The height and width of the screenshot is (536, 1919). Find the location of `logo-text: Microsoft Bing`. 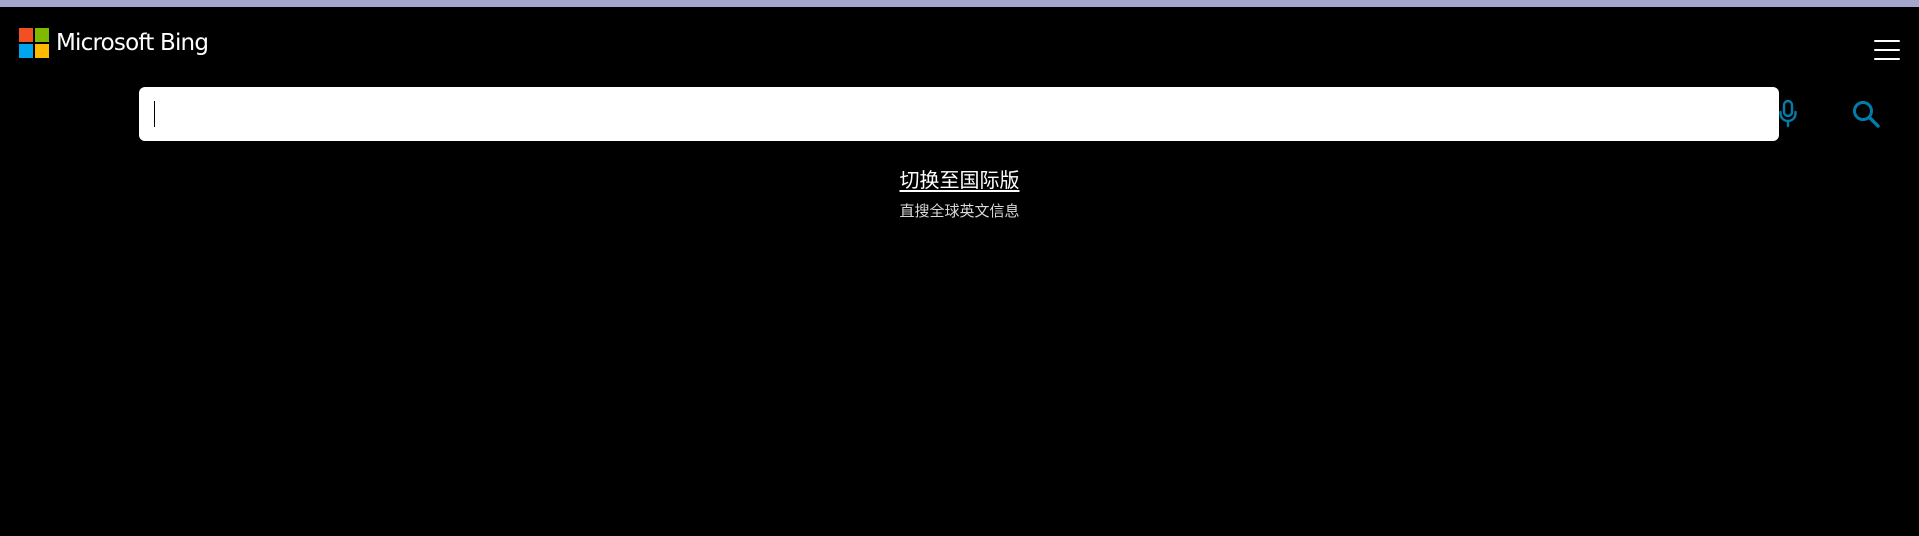

logo-text: Microsoft Bing is located at coordinates (132, 43).